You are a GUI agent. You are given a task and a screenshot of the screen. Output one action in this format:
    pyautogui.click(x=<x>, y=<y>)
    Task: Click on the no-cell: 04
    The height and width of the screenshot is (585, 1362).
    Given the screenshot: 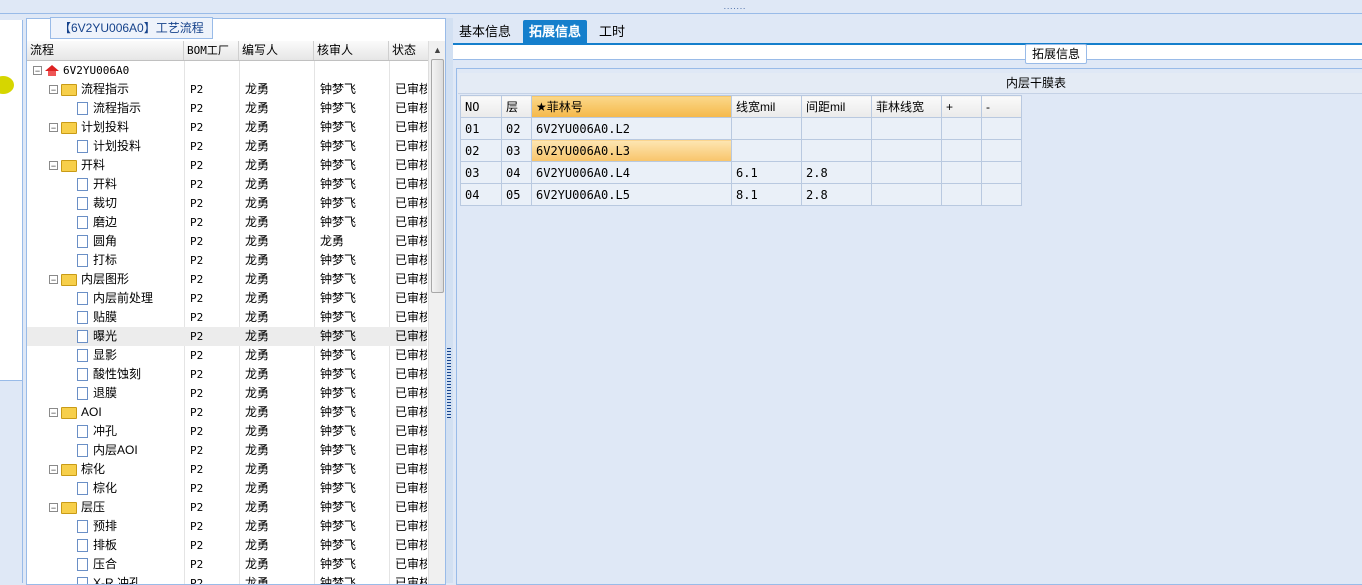 What is the action you would take?
    pyautogui.click(x=481, y=194)
    